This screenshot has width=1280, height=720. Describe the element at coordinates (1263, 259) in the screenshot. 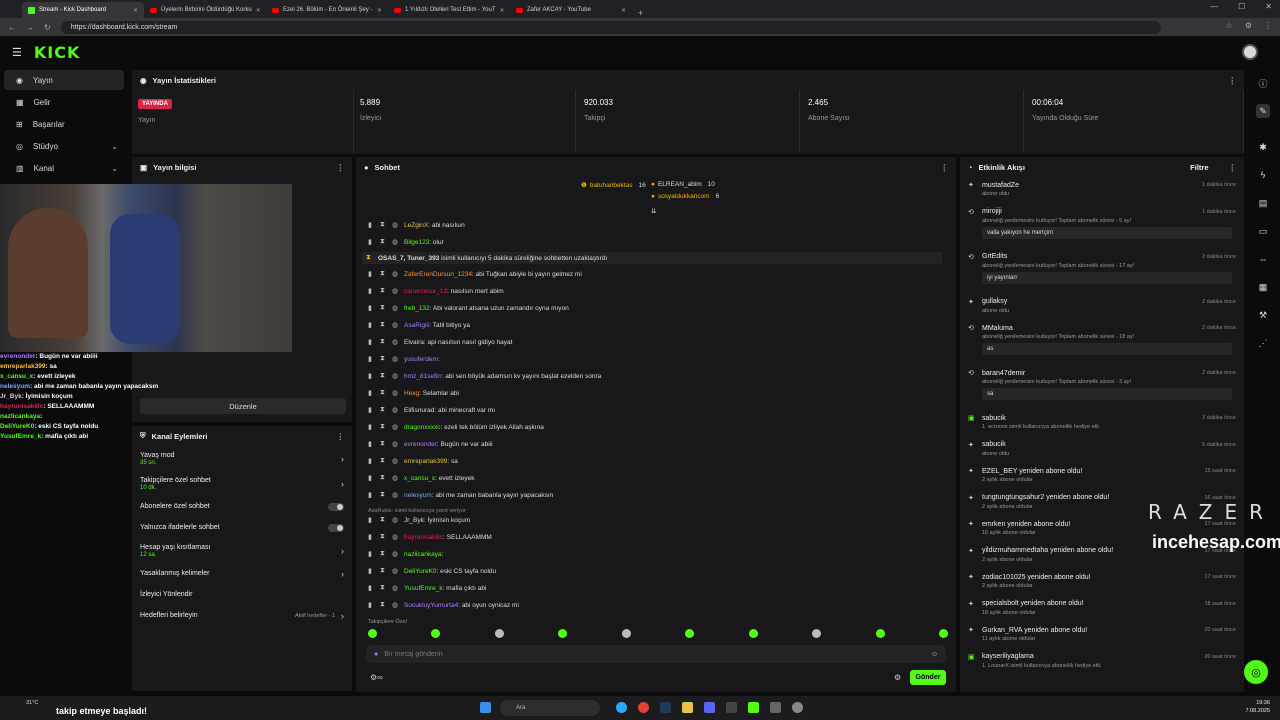

I see `link-icon: ⇔` at that location.